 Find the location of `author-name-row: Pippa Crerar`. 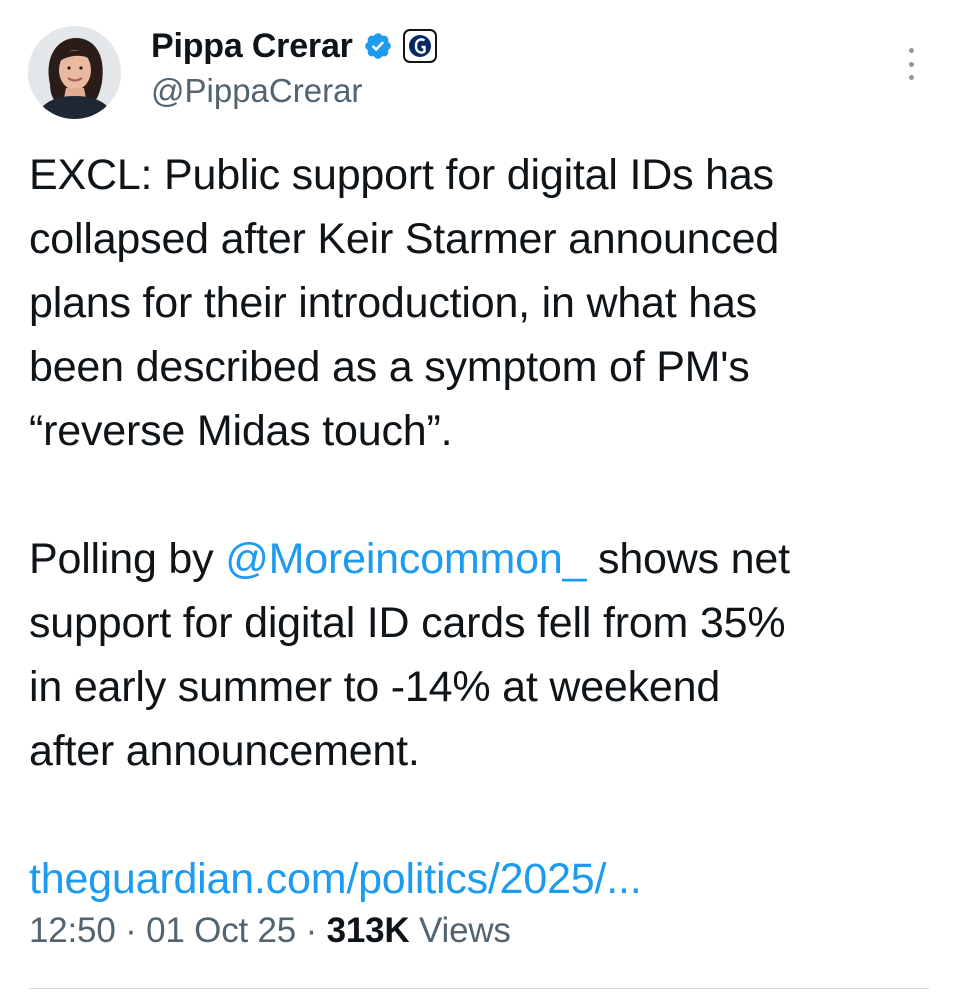

author-name-row: Pippa Crerar is located at coordinates (294, 46).